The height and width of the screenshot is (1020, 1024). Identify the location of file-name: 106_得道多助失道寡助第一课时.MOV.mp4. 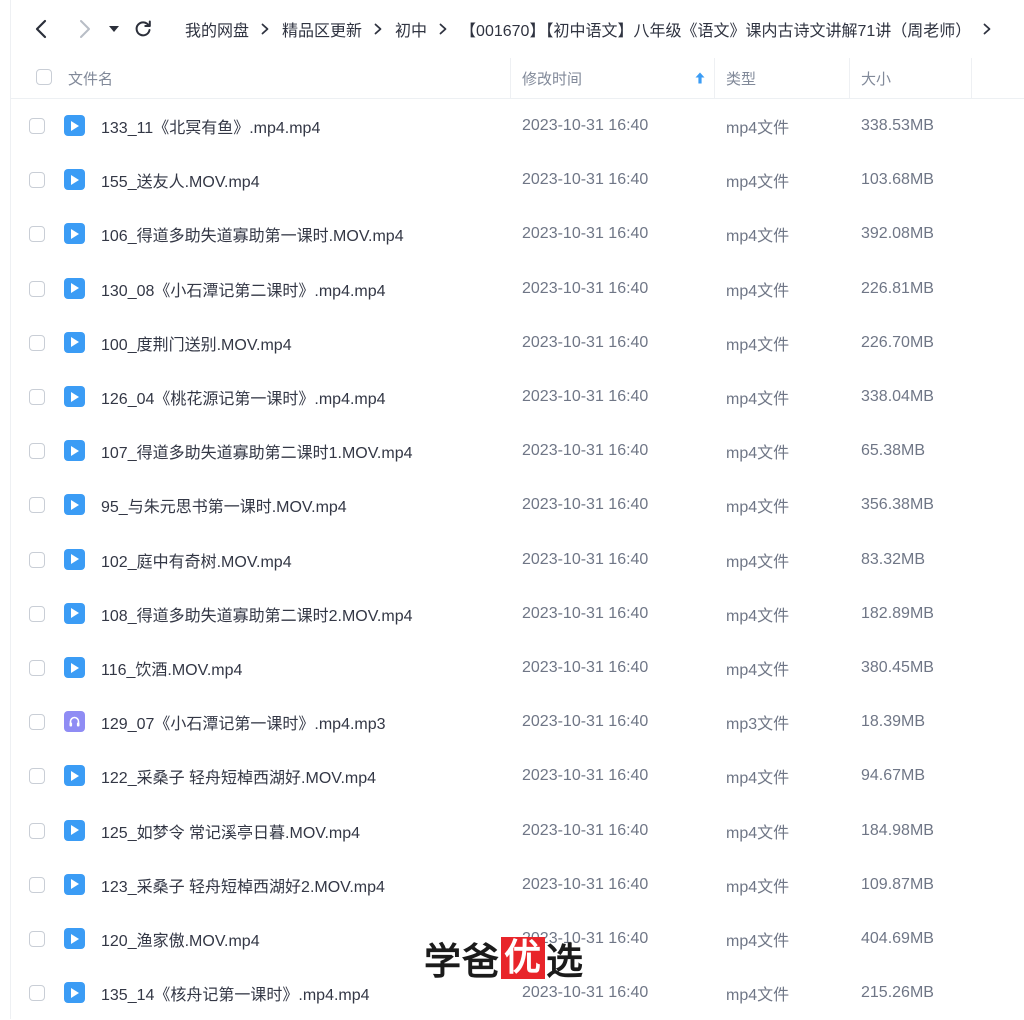
(252, 234).